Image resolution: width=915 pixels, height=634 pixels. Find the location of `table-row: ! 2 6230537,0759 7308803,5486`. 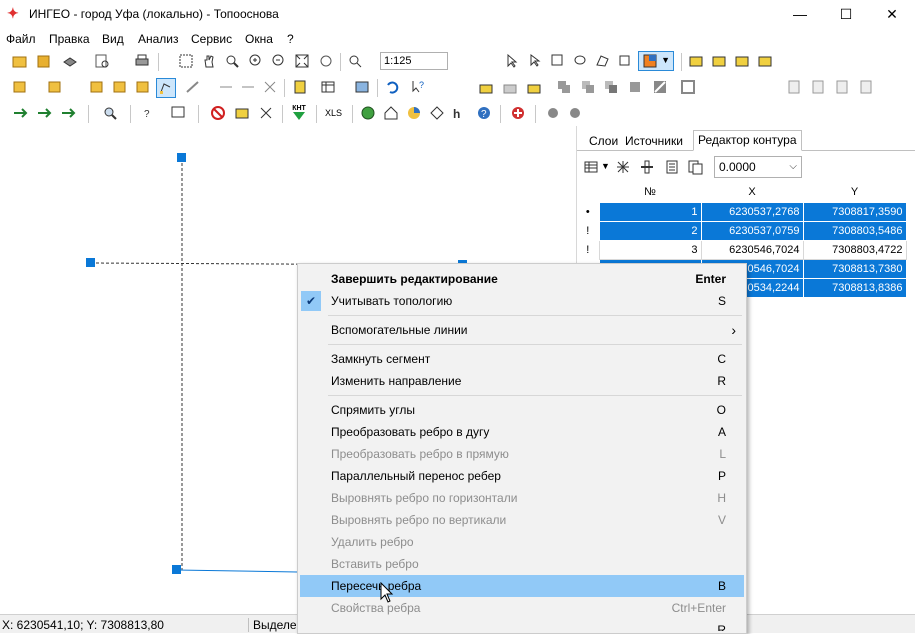

table-row: ! 2 6230537,0759 7308803,5486 is located at coordinates (742, 231).